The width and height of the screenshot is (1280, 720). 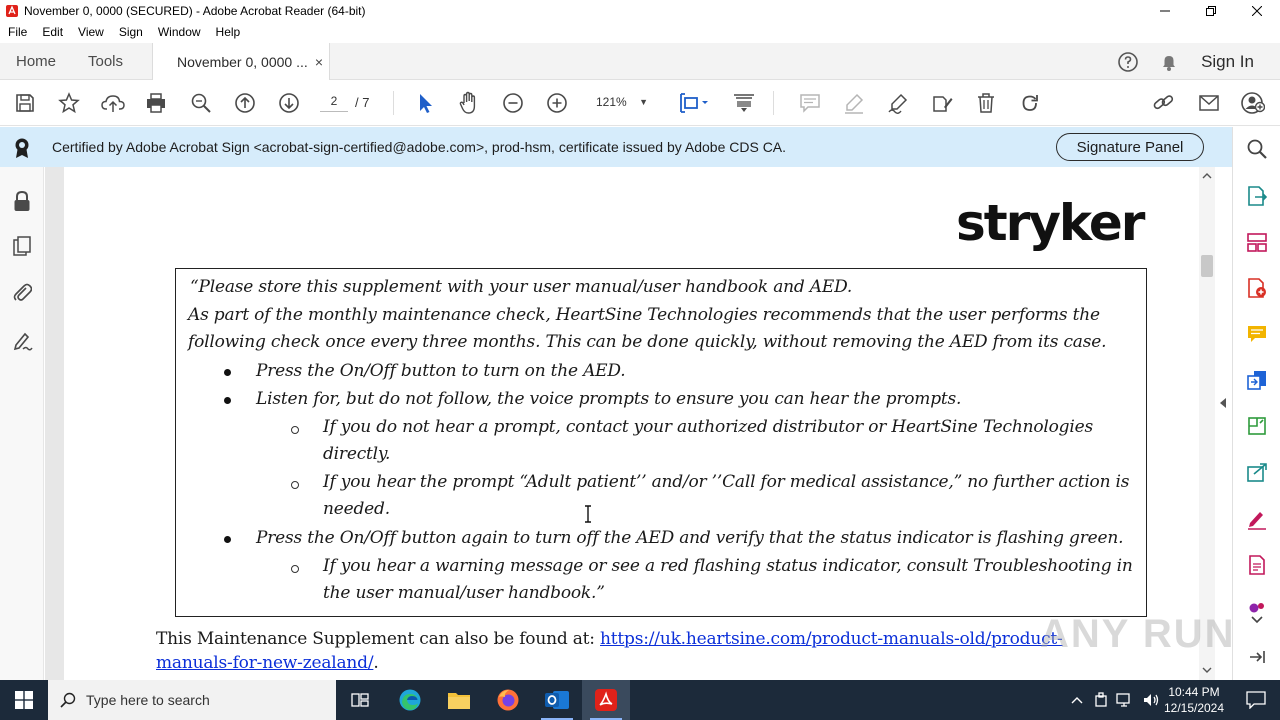 I want to click on page-thumbnails-icon, so click(x=22, y=246).